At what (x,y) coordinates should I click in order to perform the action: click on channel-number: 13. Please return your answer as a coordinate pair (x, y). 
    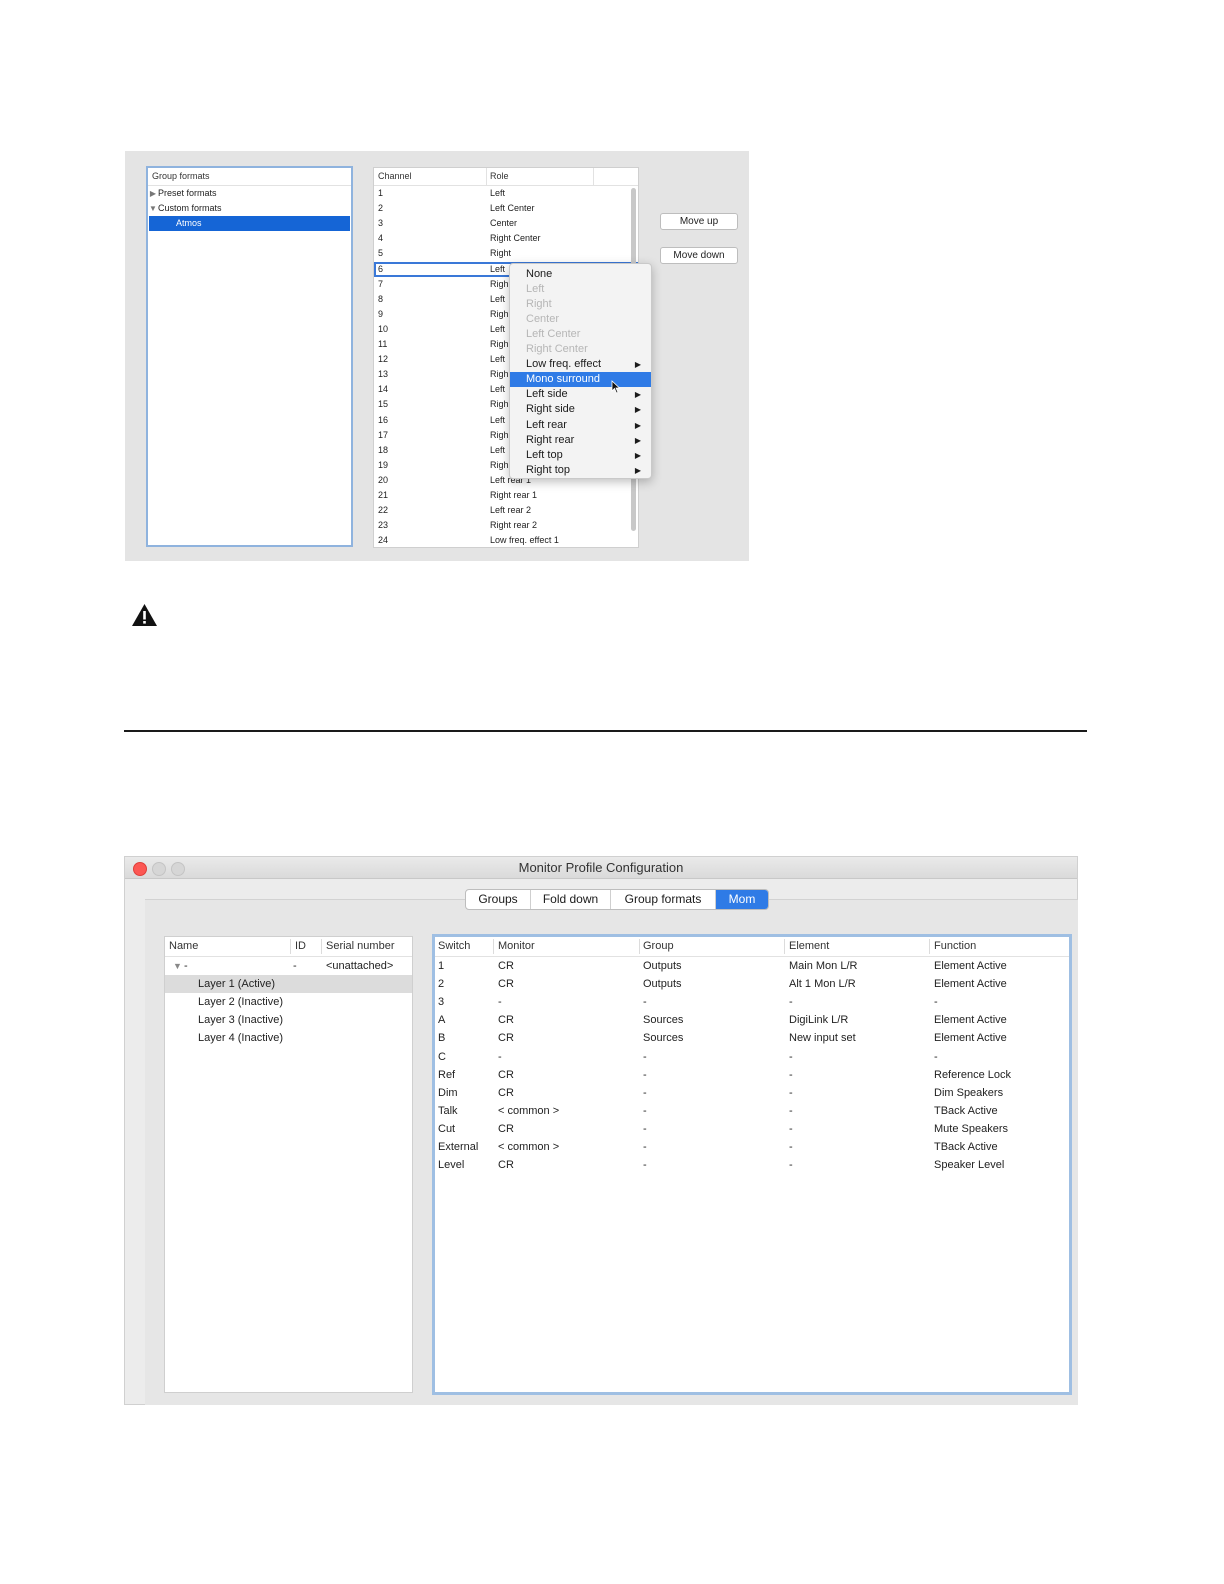
    Looking at the image, I should click on (383, 374).